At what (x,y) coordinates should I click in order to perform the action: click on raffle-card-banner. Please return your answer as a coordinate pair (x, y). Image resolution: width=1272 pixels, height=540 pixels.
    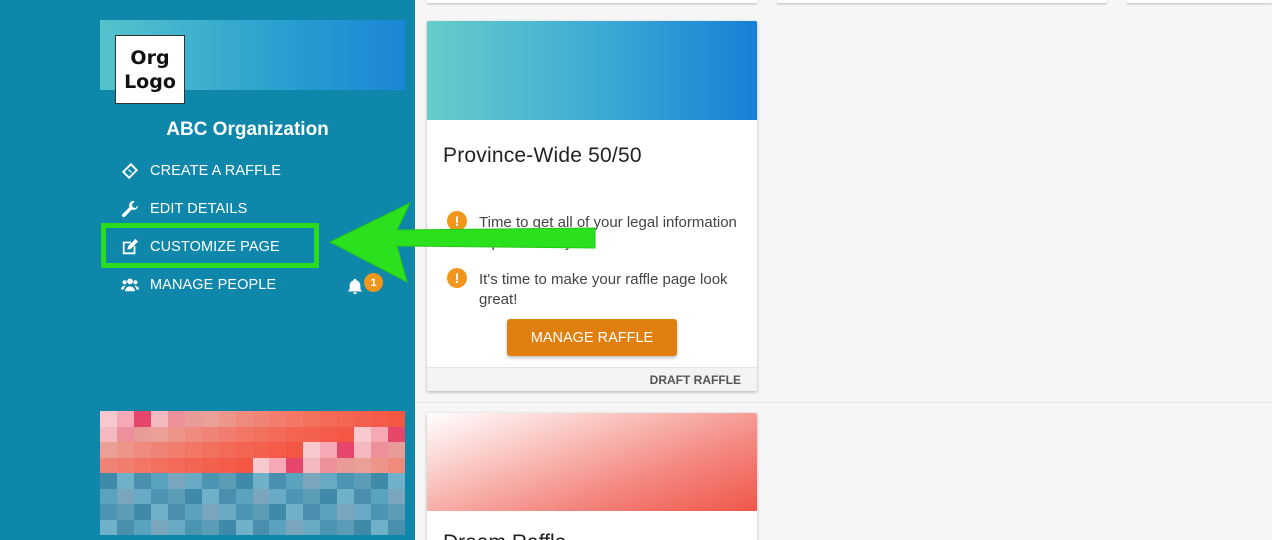
    Looking at the image, I should click on (592, 70).